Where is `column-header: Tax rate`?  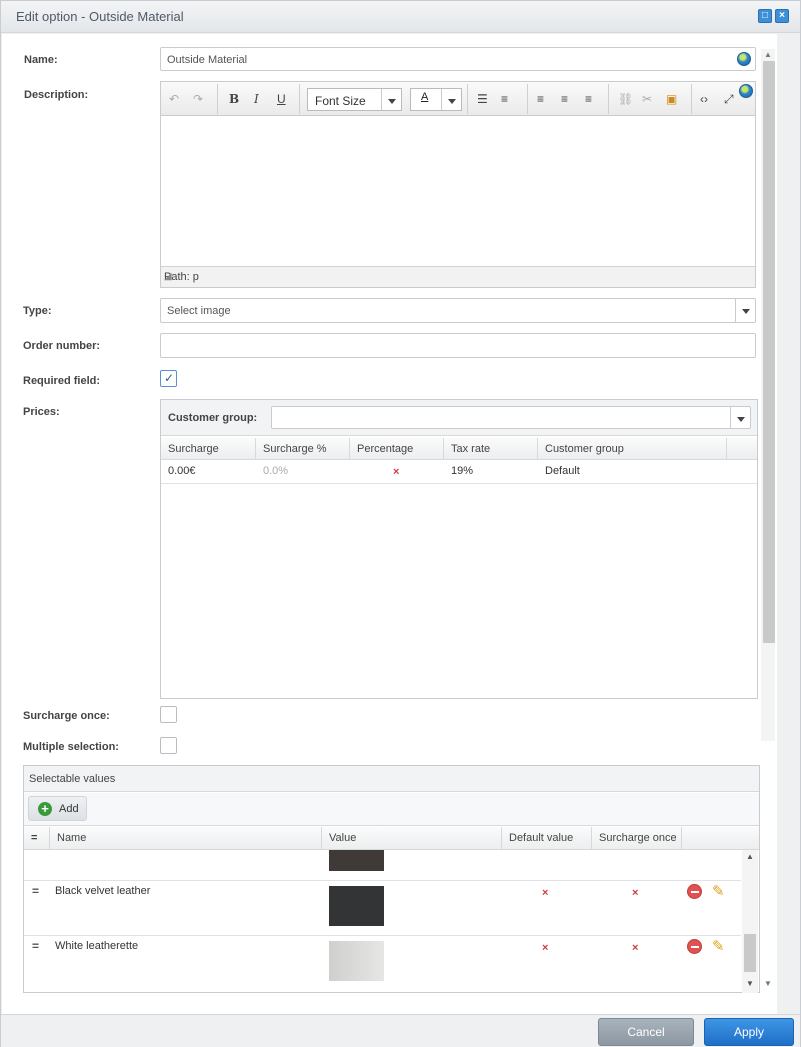
column-header: Tax rate is located at coordinates (491, 449).